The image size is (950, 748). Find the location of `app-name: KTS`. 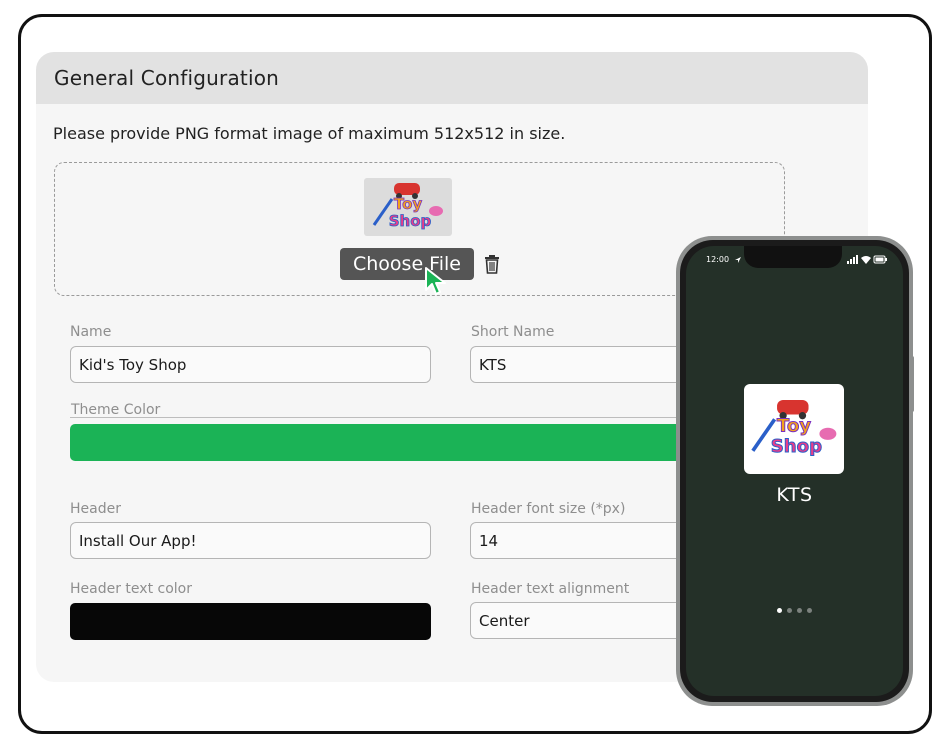

app-name: KTS is located at coordinates (794, 495).